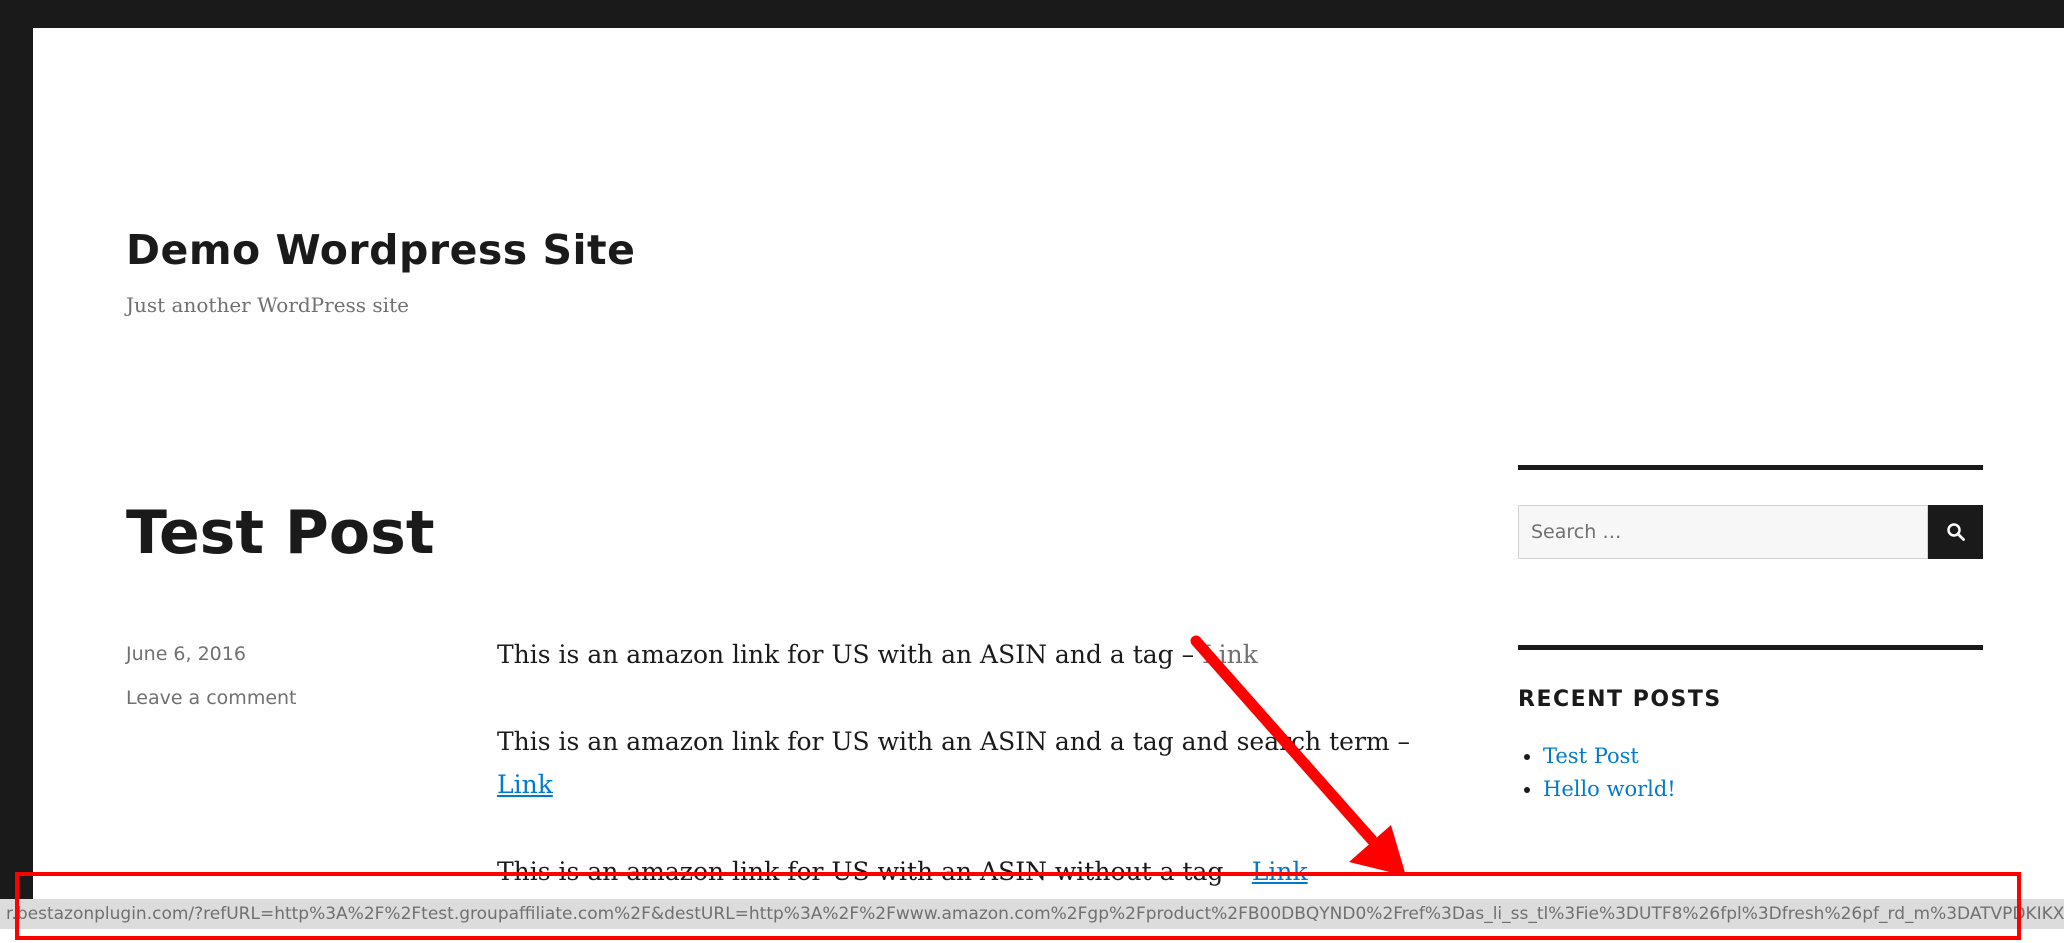 This screenshot has height=943, width=2064. I want to click on recent-post-link: Hello world!, so click(1609, 789).